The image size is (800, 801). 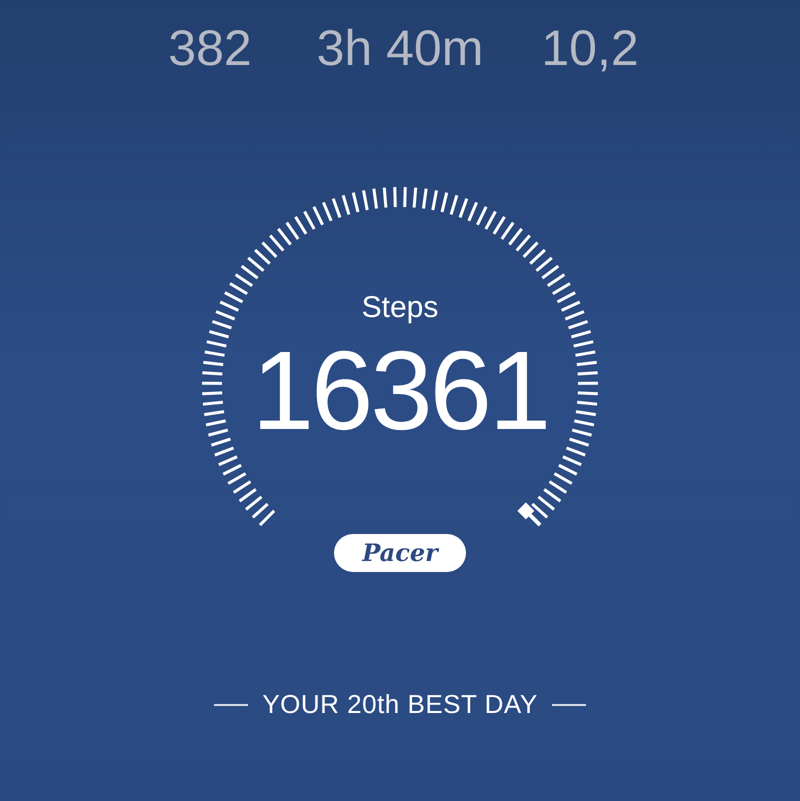 I want to click on steps-label: Steps, so click(x=400, y=308).